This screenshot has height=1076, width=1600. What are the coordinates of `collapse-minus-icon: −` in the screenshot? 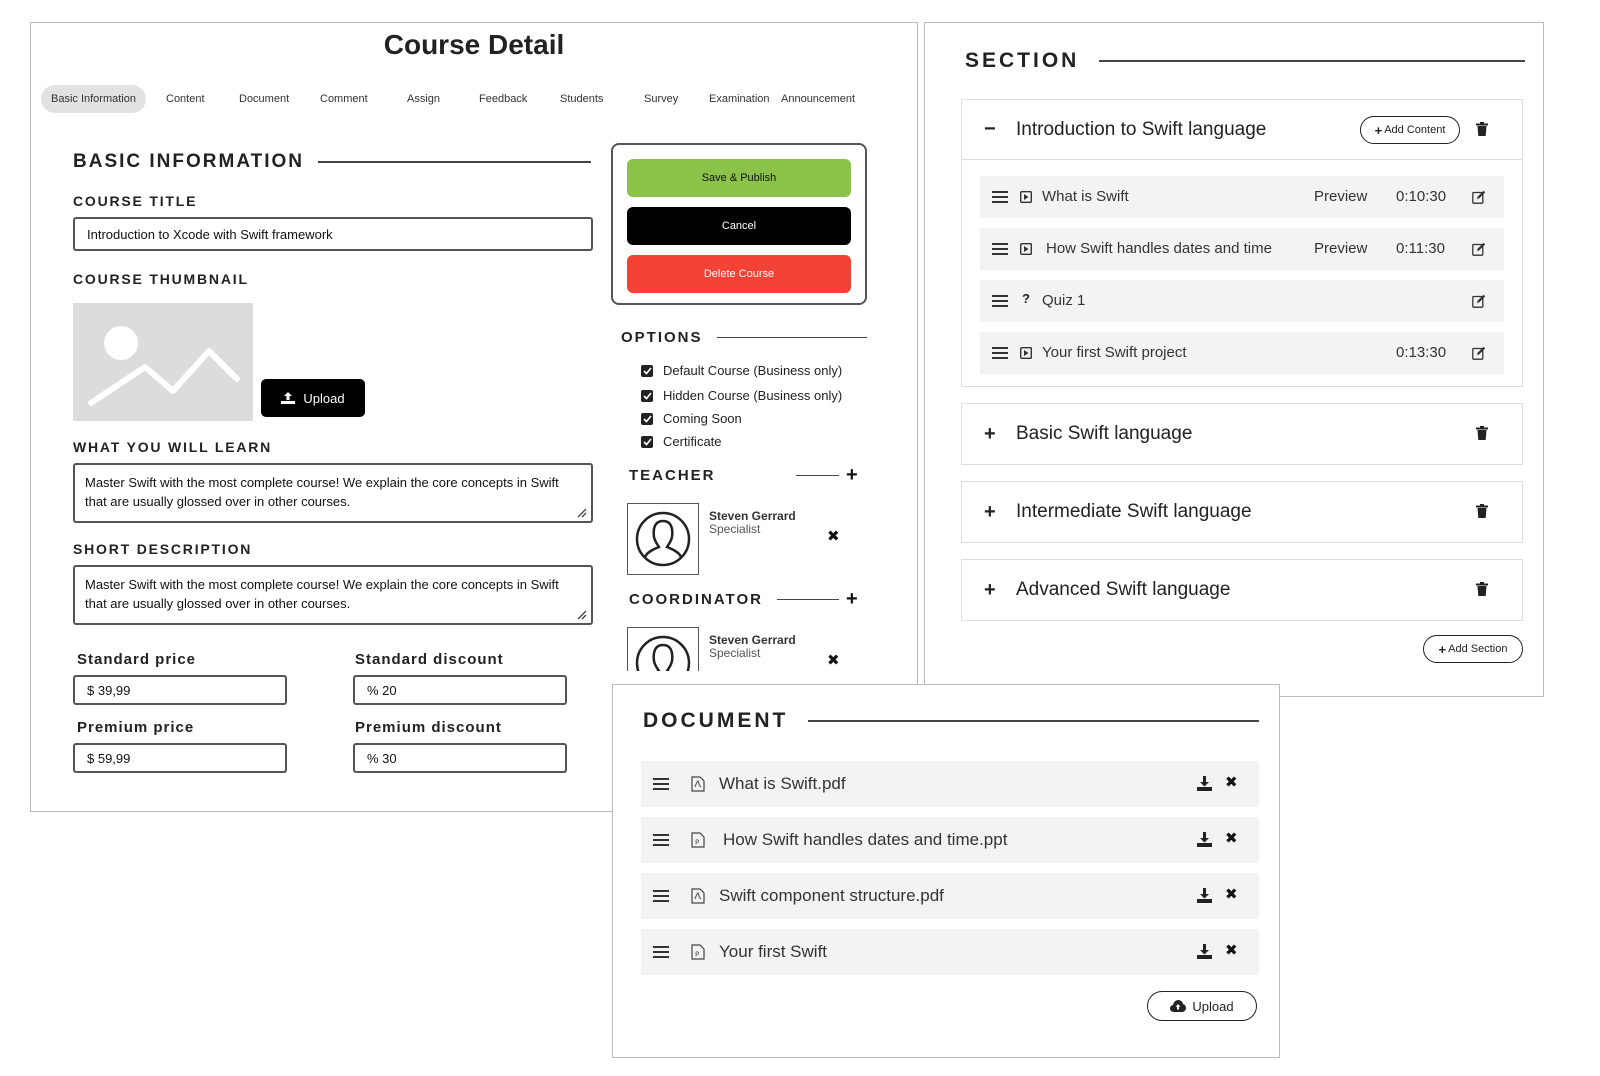 It's located at (994, 129).